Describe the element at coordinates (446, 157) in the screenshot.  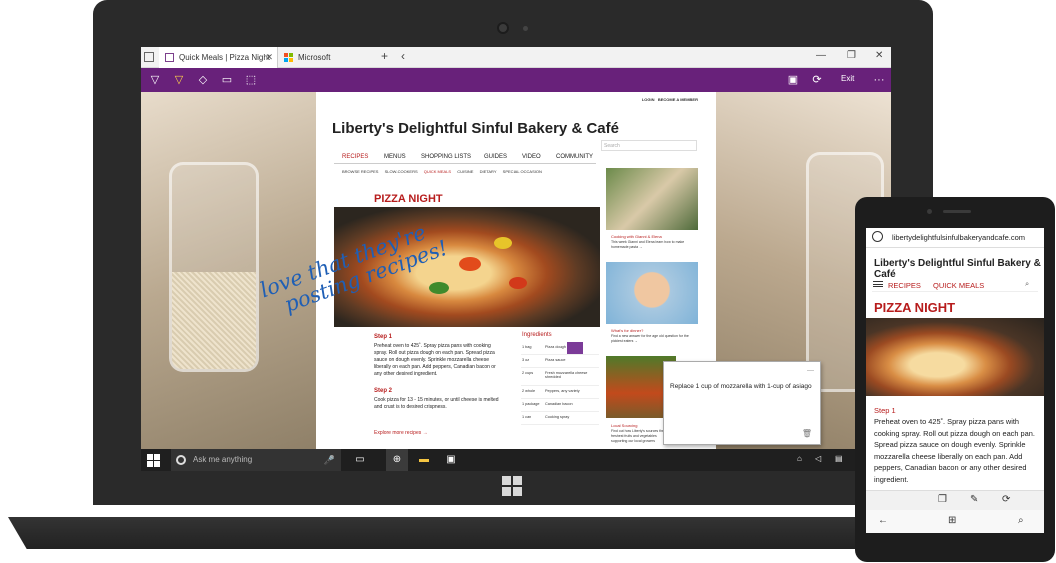
I see `nav-shopping-lists: SHOPPING LISTS` at that location.